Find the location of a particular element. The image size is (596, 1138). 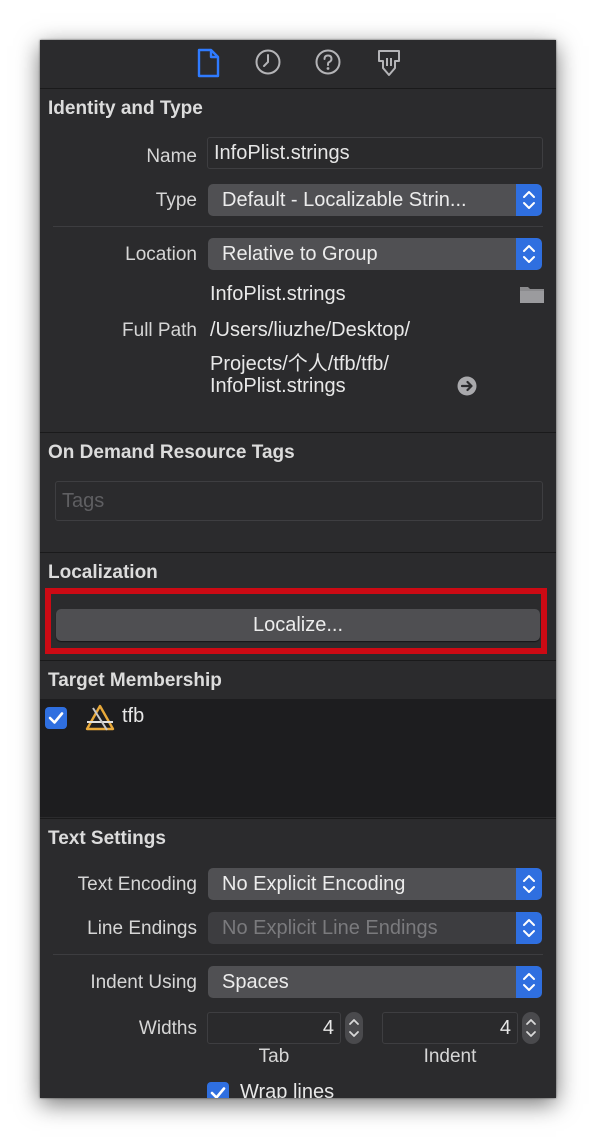

target-list: tfb is located at coordinates (298, 758).